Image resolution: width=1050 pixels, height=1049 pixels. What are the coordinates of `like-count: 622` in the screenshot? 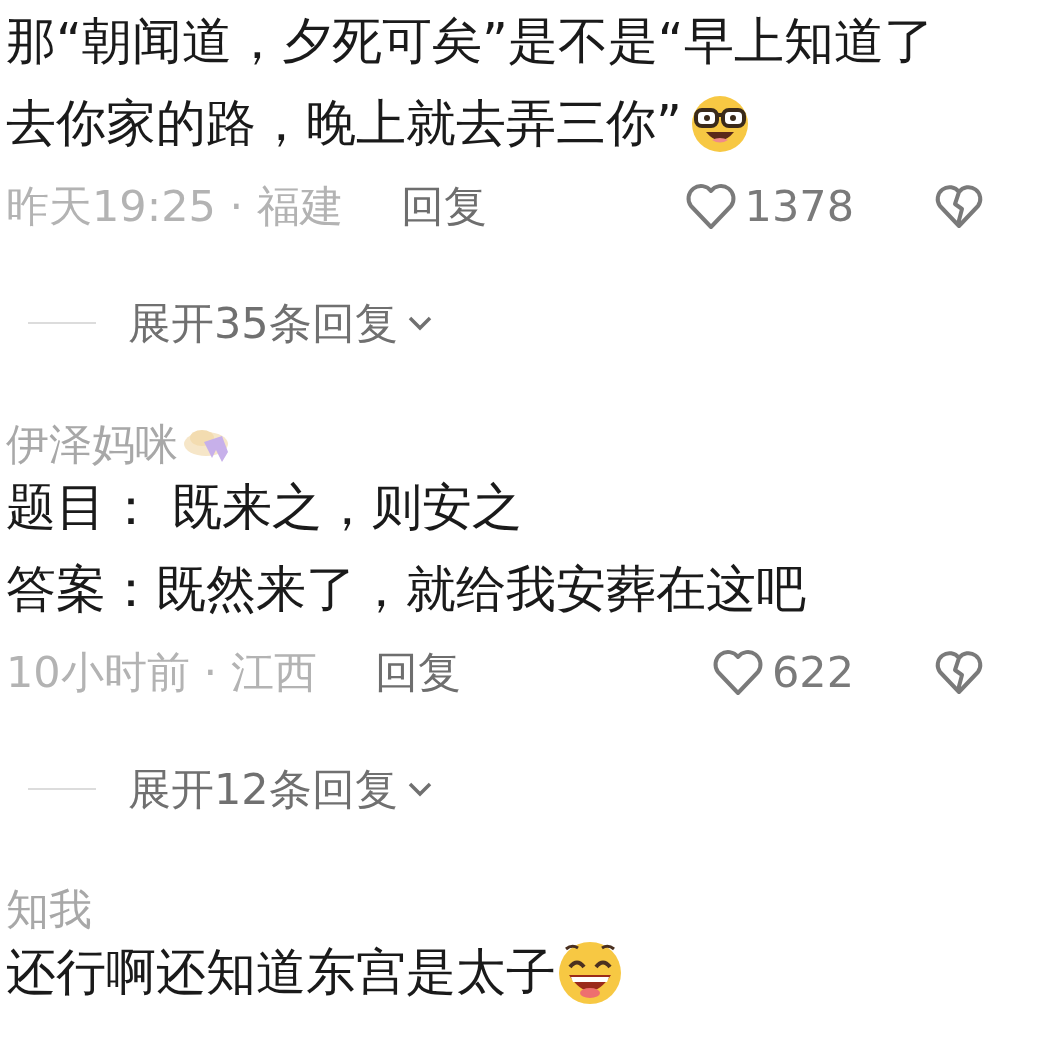 It's located at (812, 672).